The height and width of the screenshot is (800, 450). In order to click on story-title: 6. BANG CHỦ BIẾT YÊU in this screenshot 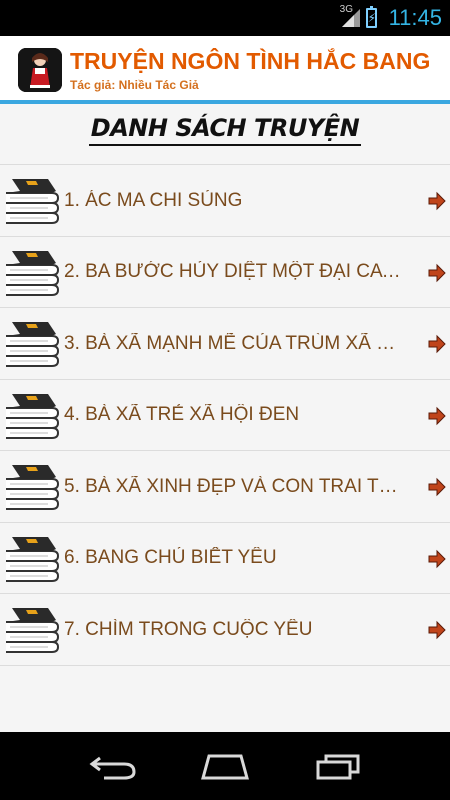, I will do `click(170, 557)`.